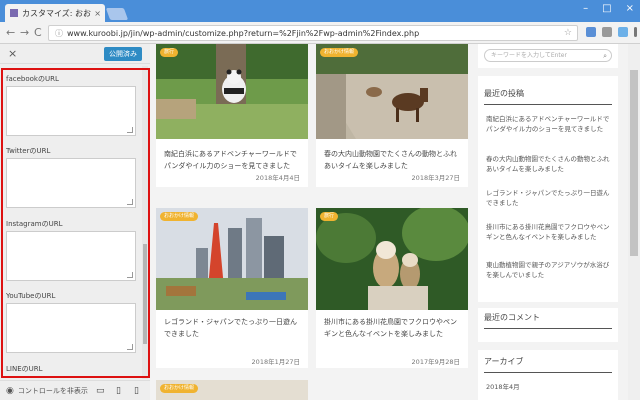 Image resolution: width=640 pixels, height=400 pixels. Describe the element at coordinates (548, 104) in the screenshot. I see `recent-posts-divider` at that location.